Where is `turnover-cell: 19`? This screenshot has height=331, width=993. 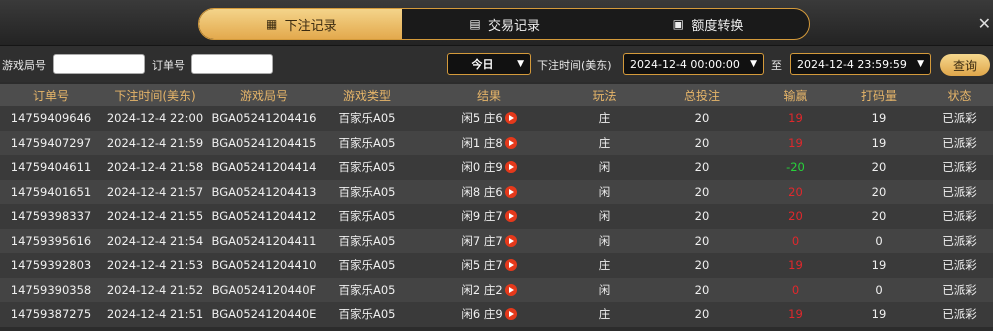 turnover-cell: 19 is located at coordinates (879, 314).